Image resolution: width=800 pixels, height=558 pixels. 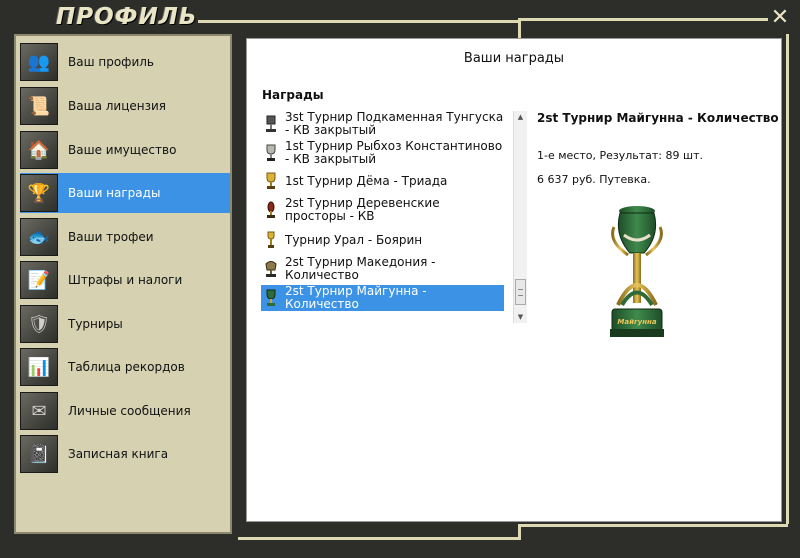 I want to click on award-name: 2st Турнир Майгунна -, so click(x=356, y=291).